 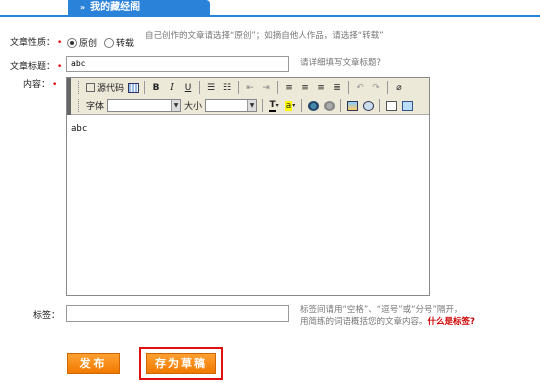 What do you see at coordinates (364, 322) in the screenshot?
I see `tags-hint-line2: 用简练的词语概括您的文章内容。` at bounding box center [364, 322].